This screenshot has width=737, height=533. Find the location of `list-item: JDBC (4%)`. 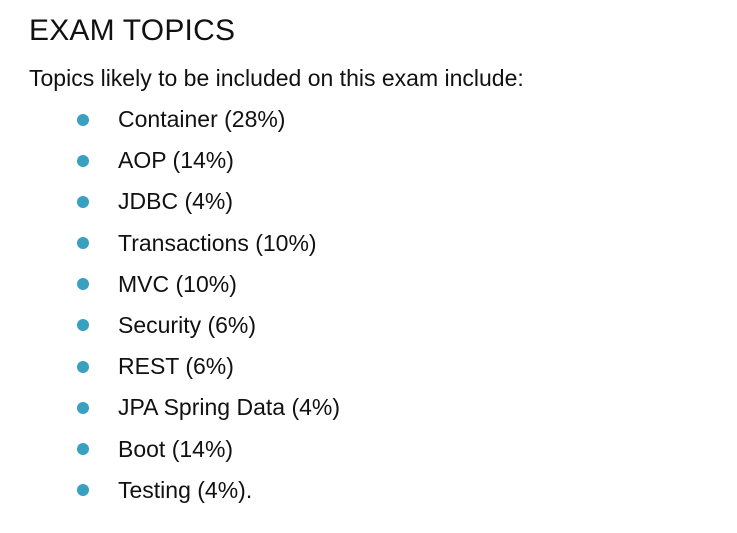

list-item: JDBC (4%) is located at coordinates (368, 206).